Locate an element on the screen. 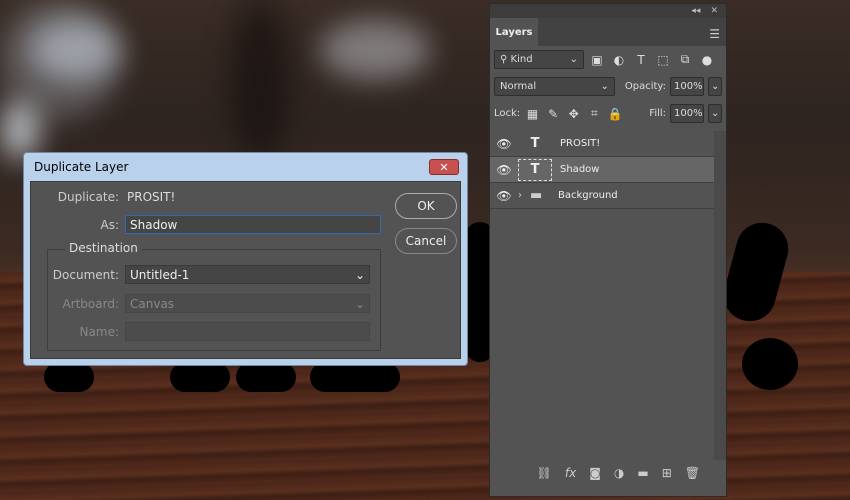 This screenshot has width=850, height=500. dialog-titlebar: Duplicate Layer ✕ is located at coordinates (245, 167).